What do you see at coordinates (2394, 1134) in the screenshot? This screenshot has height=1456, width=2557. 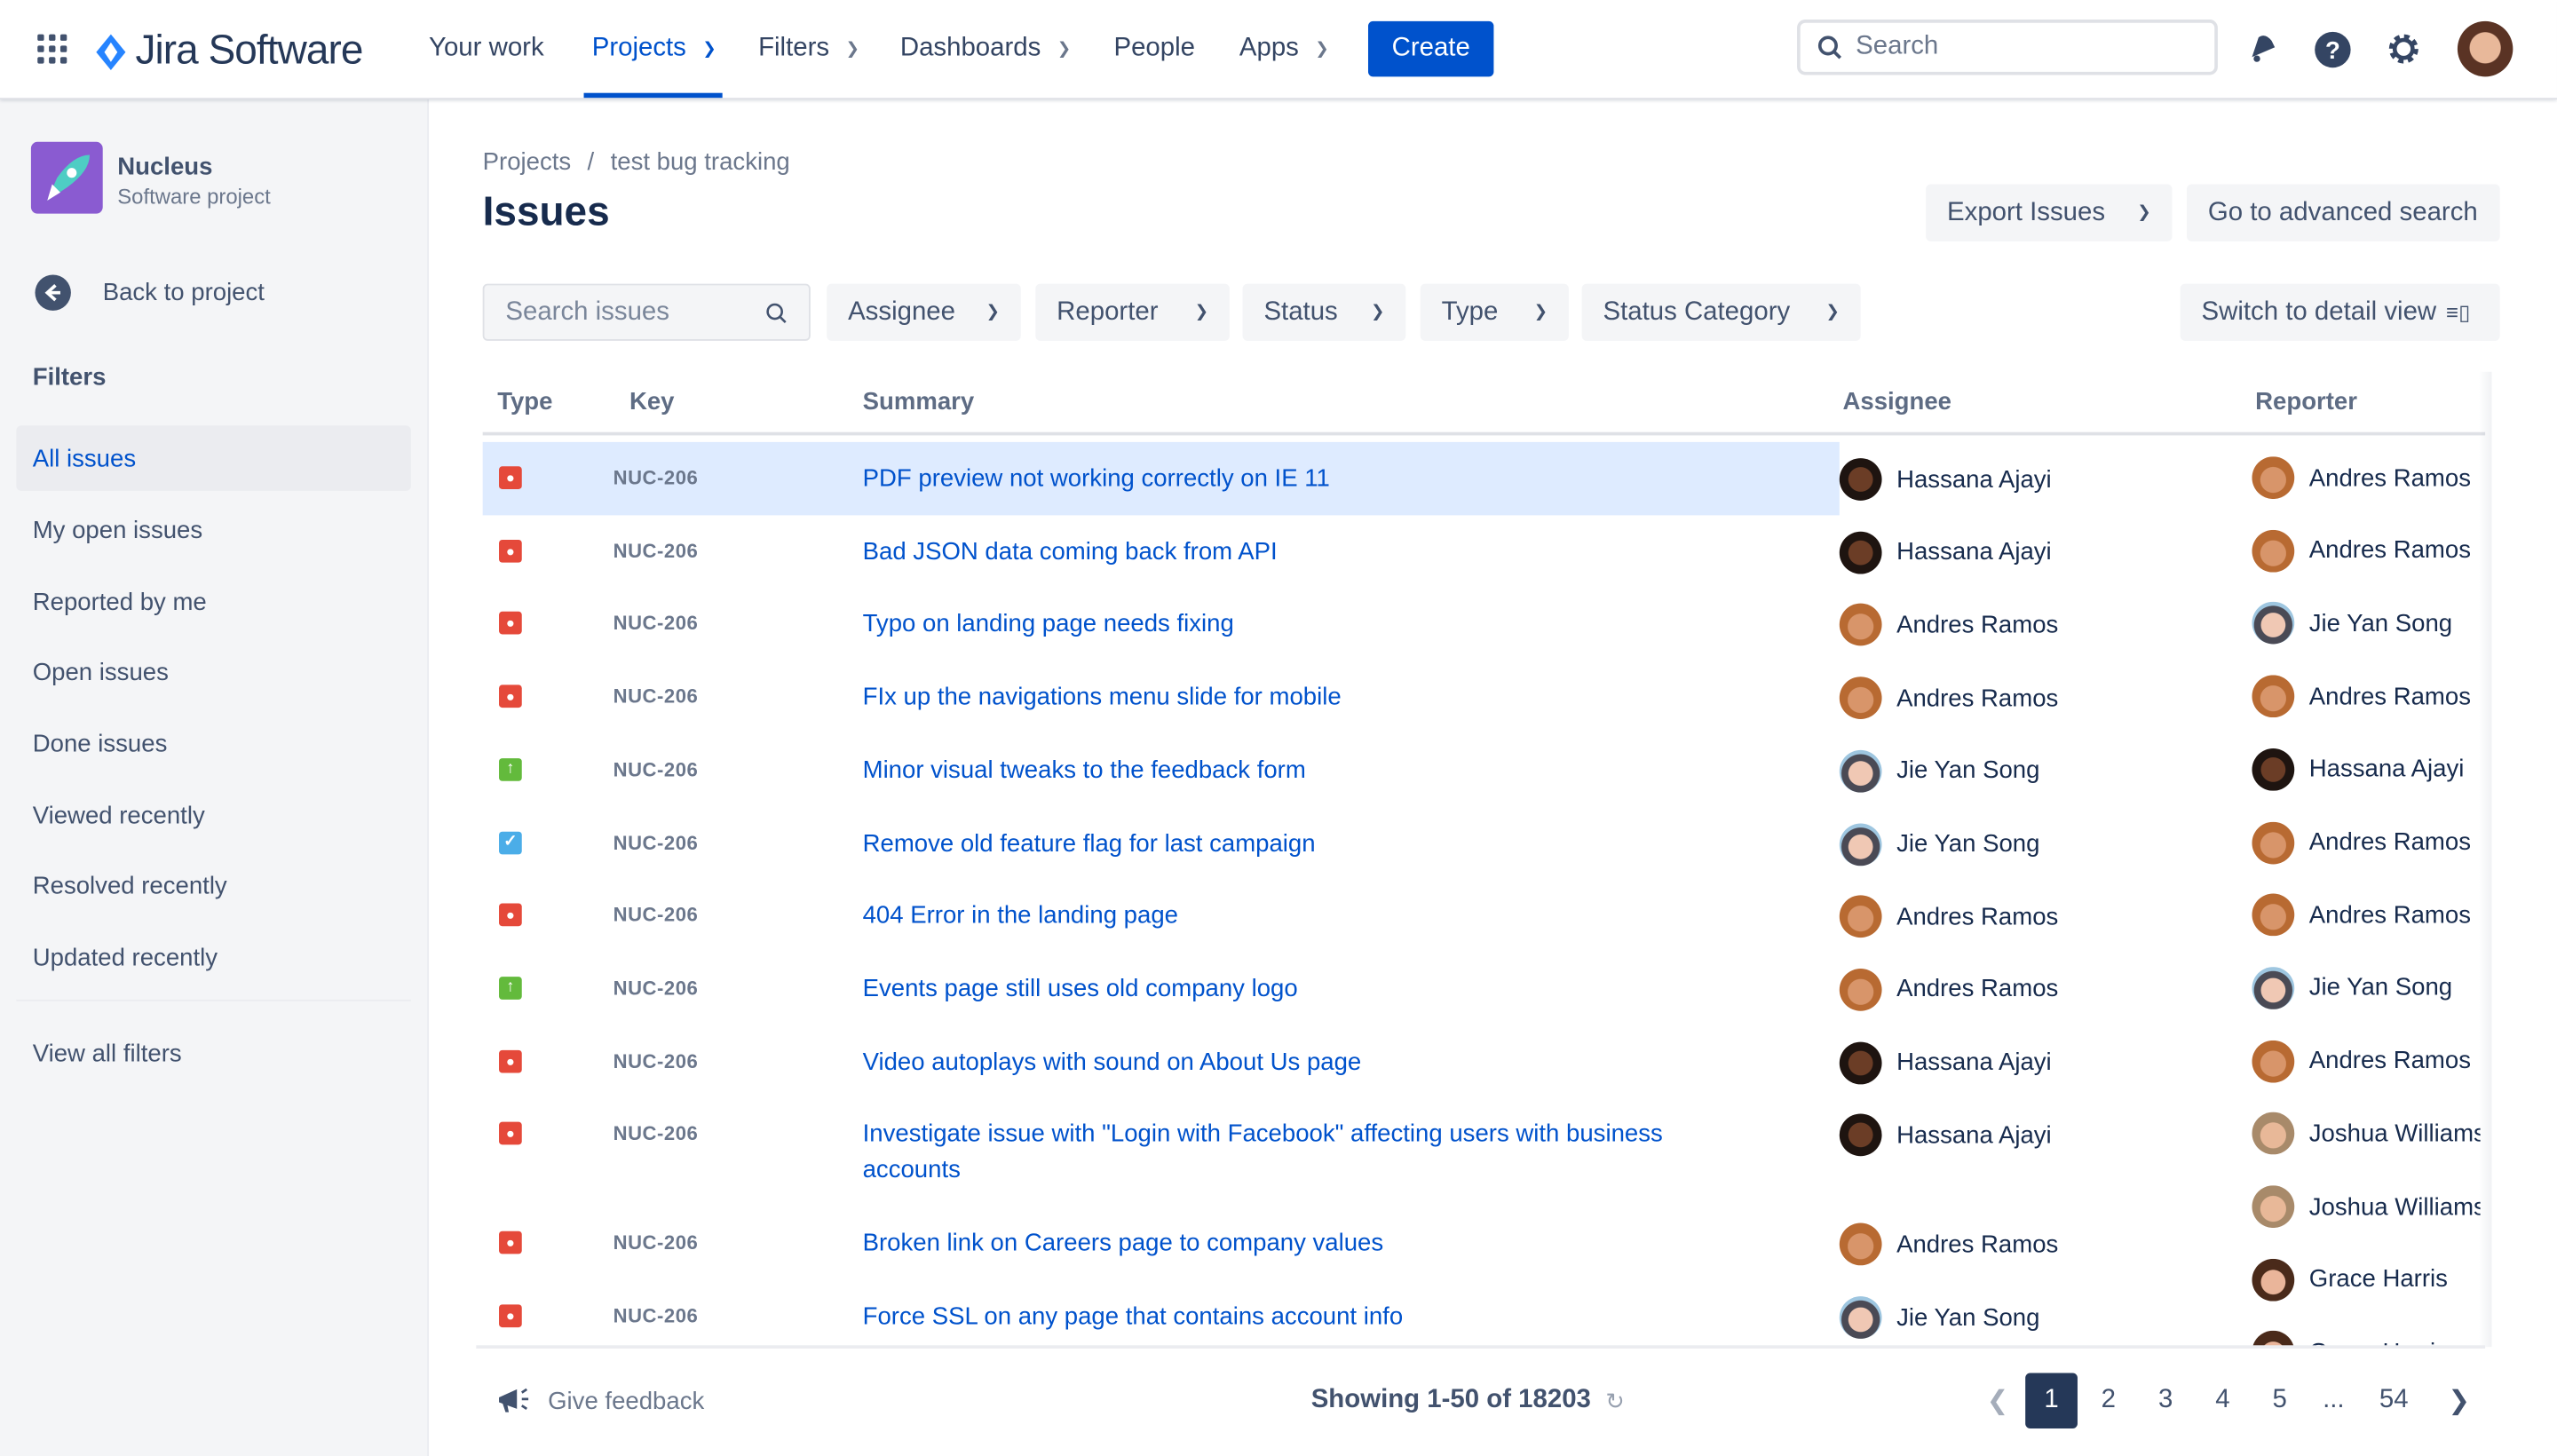 I see `reporter-name: Joshua Williams` at bounding box center [2394, 1134].